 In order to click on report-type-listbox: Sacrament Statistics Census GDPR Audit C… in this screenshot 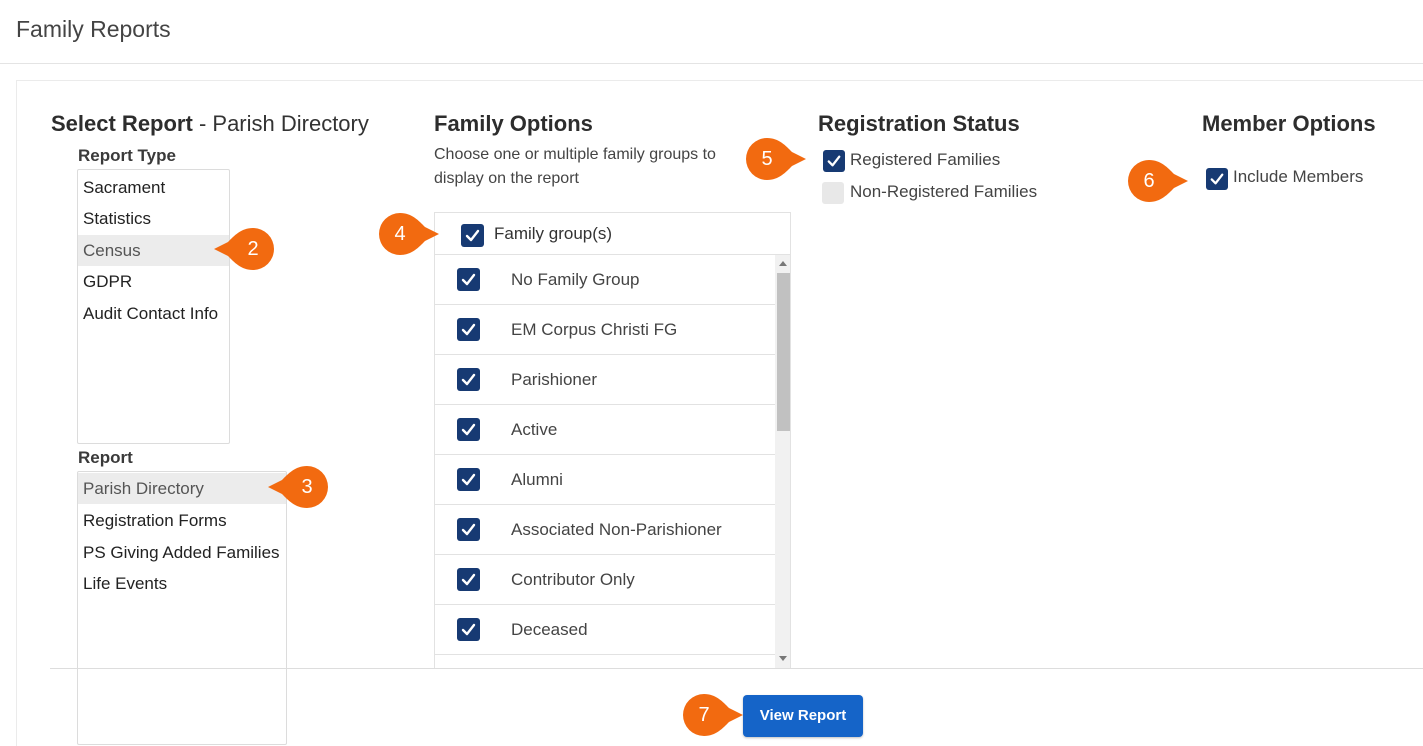, I will do `click(153, 306)`.